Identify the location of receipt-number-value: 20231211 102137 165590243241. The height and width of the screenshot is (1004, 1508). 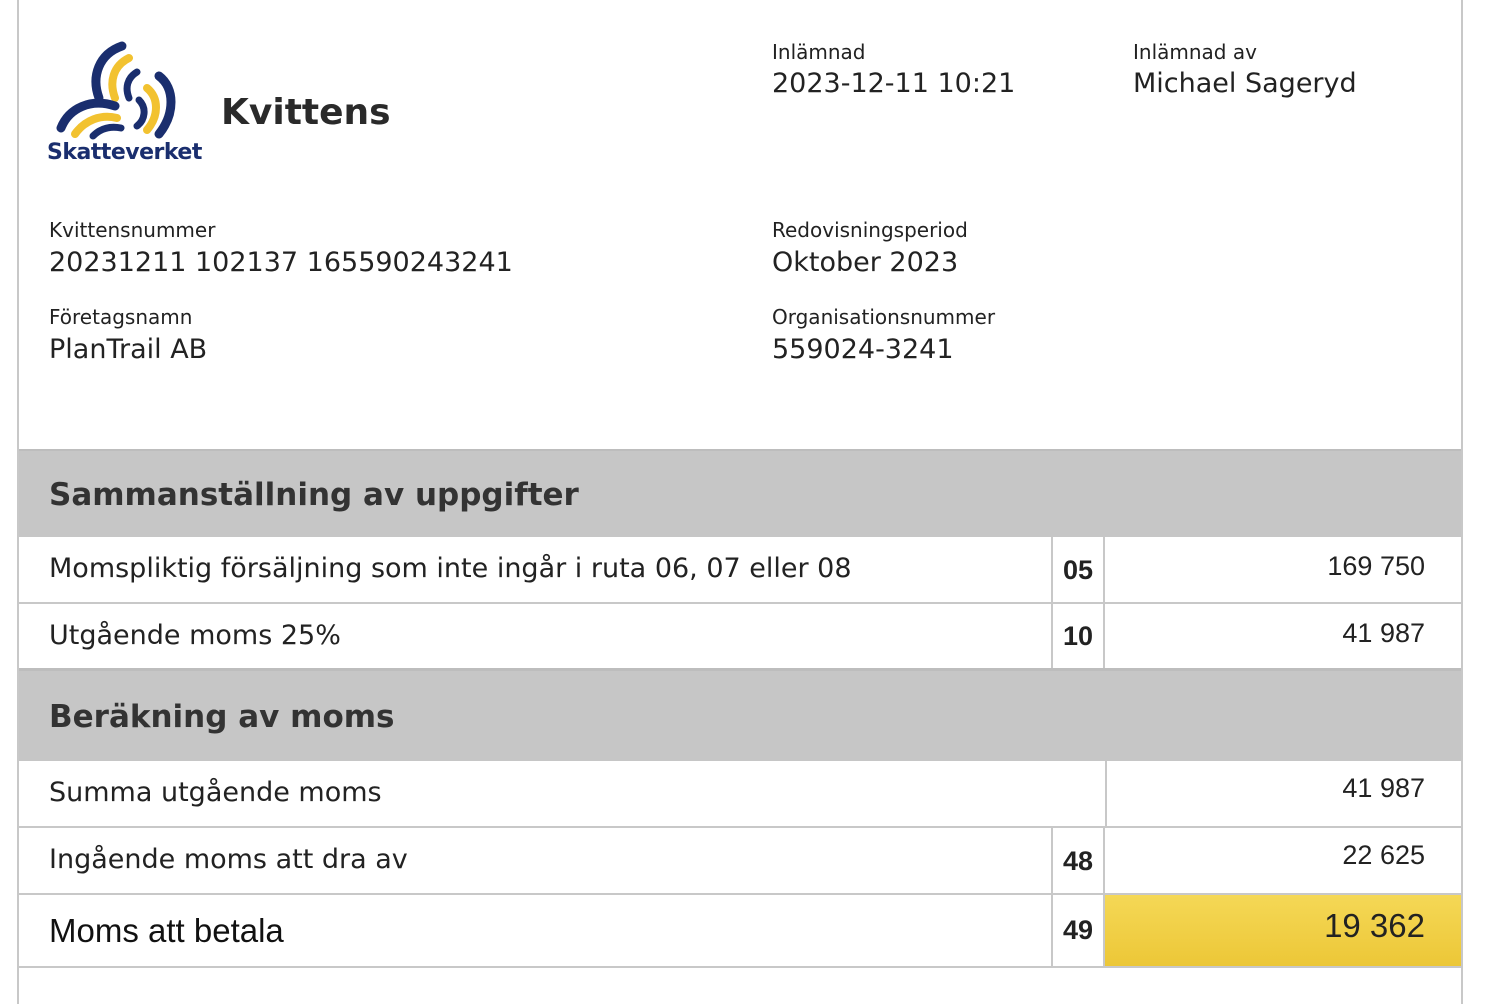
(281, 262).